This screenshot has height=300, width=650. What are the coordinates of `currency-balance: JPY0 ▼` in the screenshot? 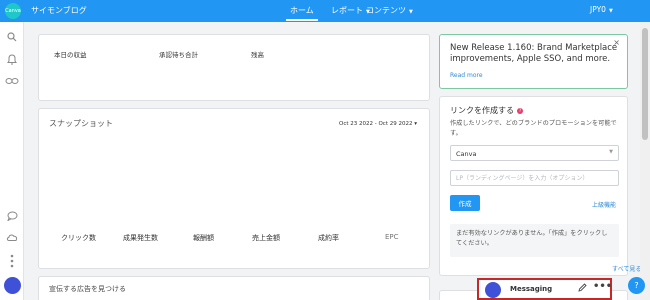 It's located at (601, 9).